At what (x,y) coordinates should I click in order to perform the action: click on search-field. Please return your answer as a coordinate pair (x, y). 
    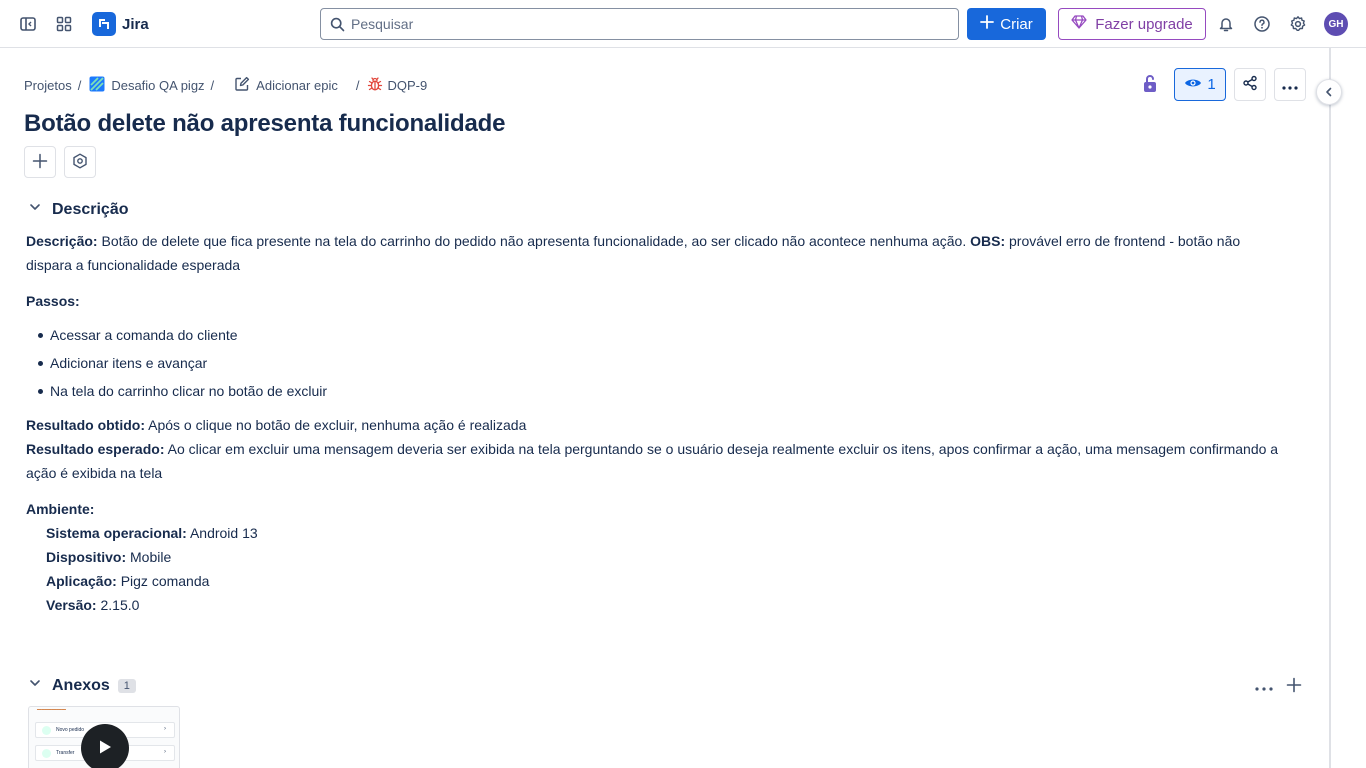
    Looking at the image, I should click on (639, 24).